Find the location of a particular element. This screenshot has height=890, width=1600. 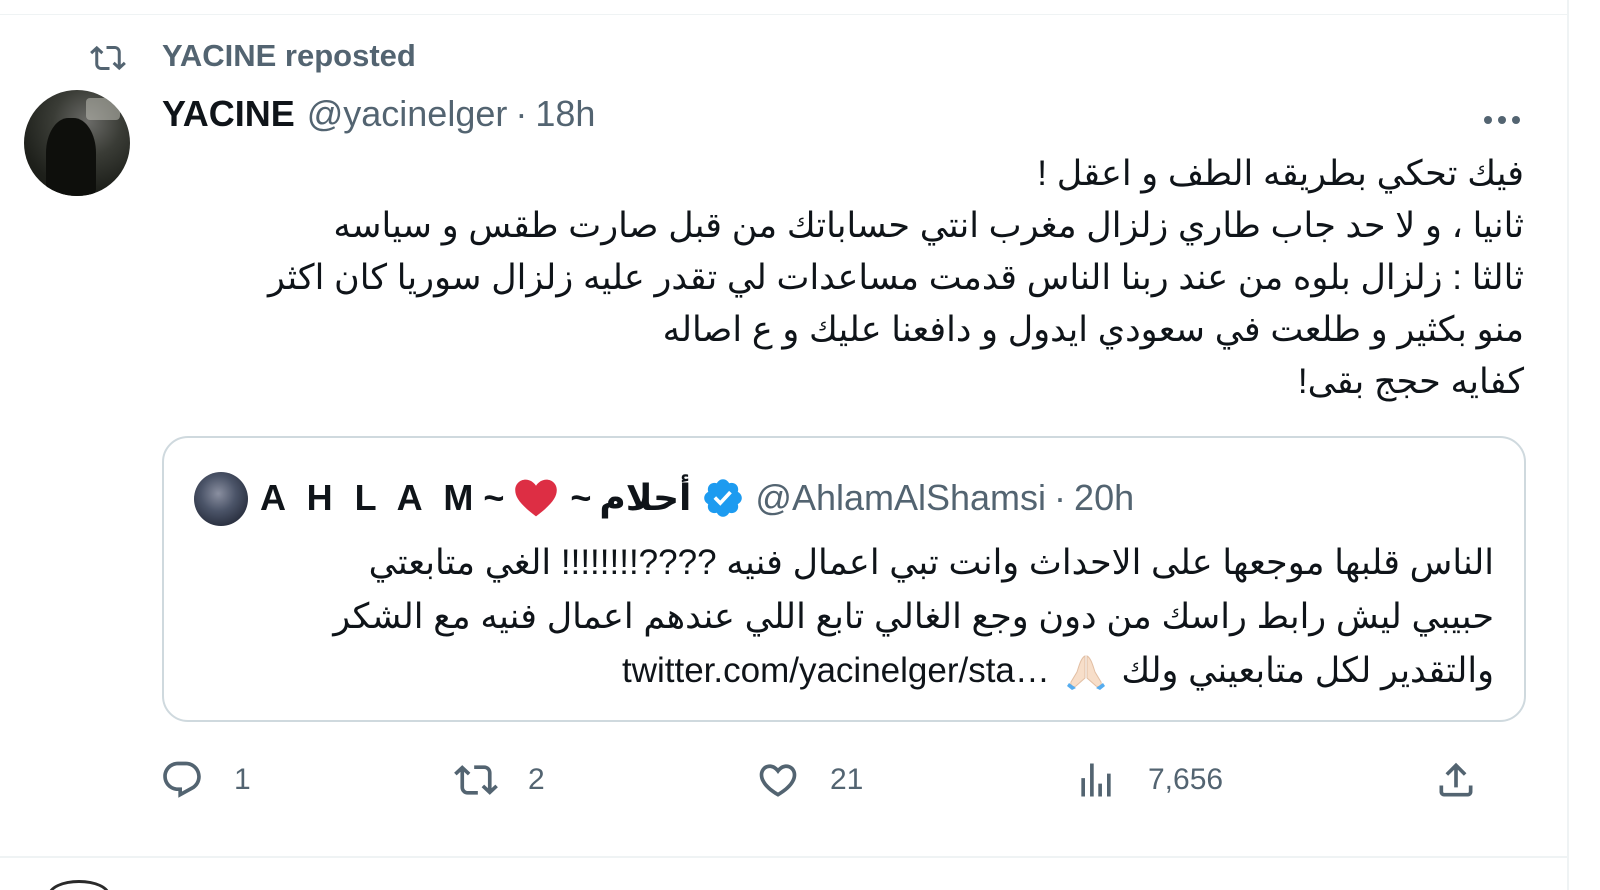

reply-icon is located at coordinates (182, 779).